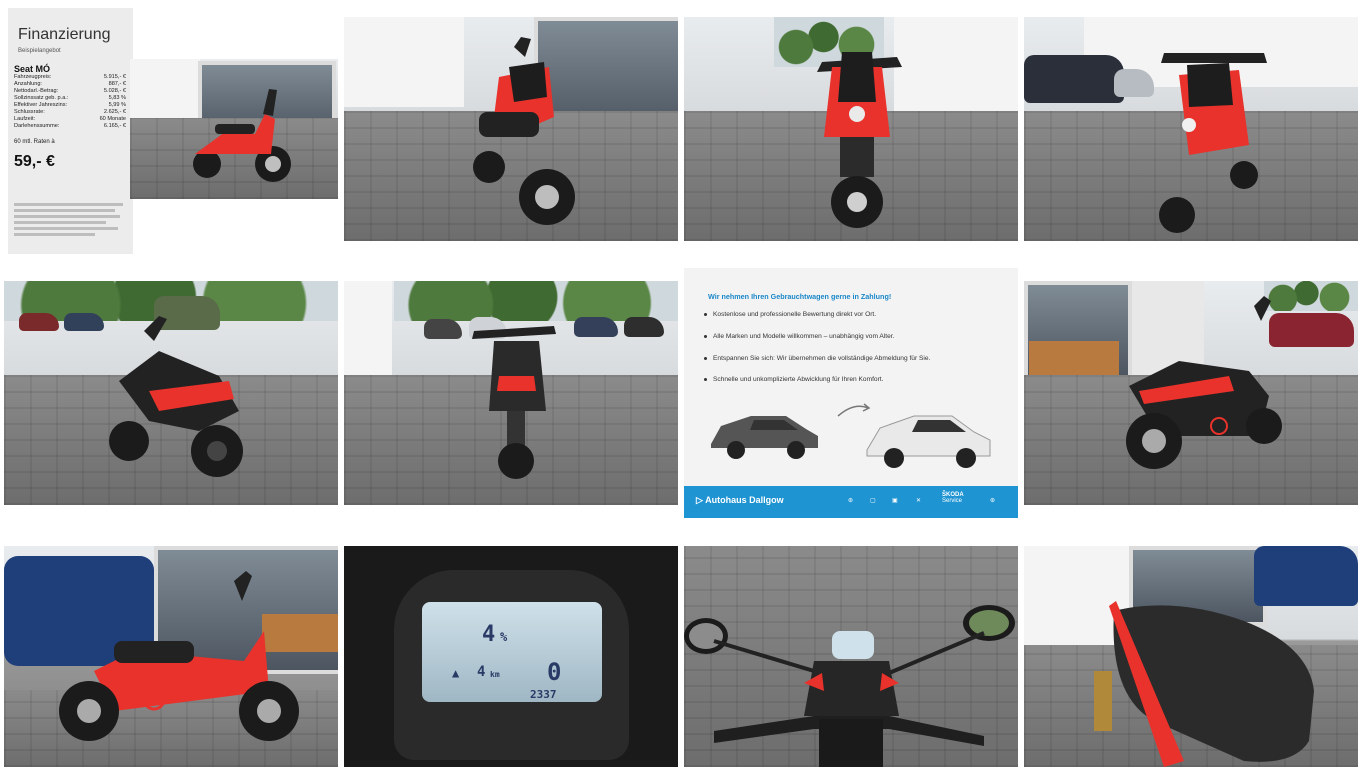  What do you see at coordinates (39, 51) in the screenshot?
I see `financing-subtitle: Beispielangebot` at bounding box center [39, 51].